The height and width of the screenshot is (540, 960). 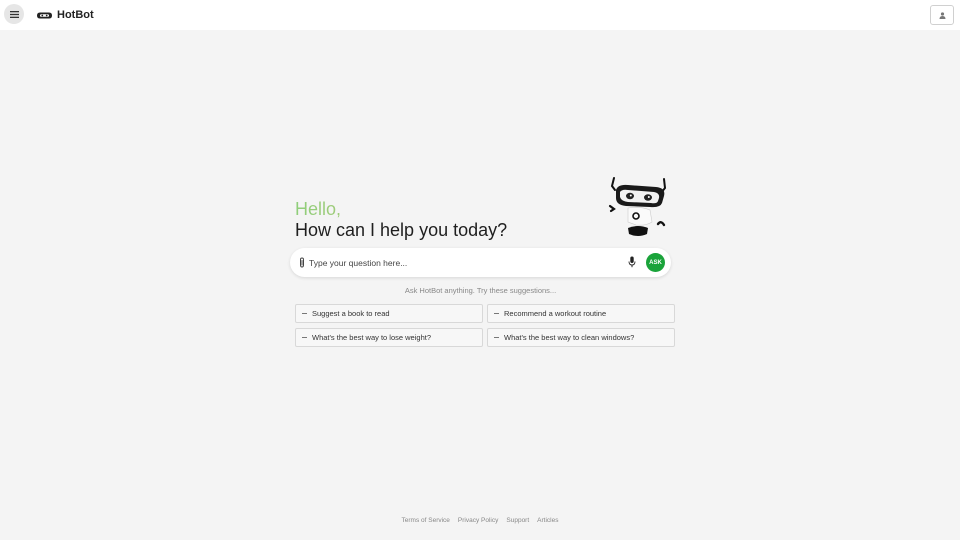 I want to click on brand-logo: HotBot, so click(x=65, y=15).